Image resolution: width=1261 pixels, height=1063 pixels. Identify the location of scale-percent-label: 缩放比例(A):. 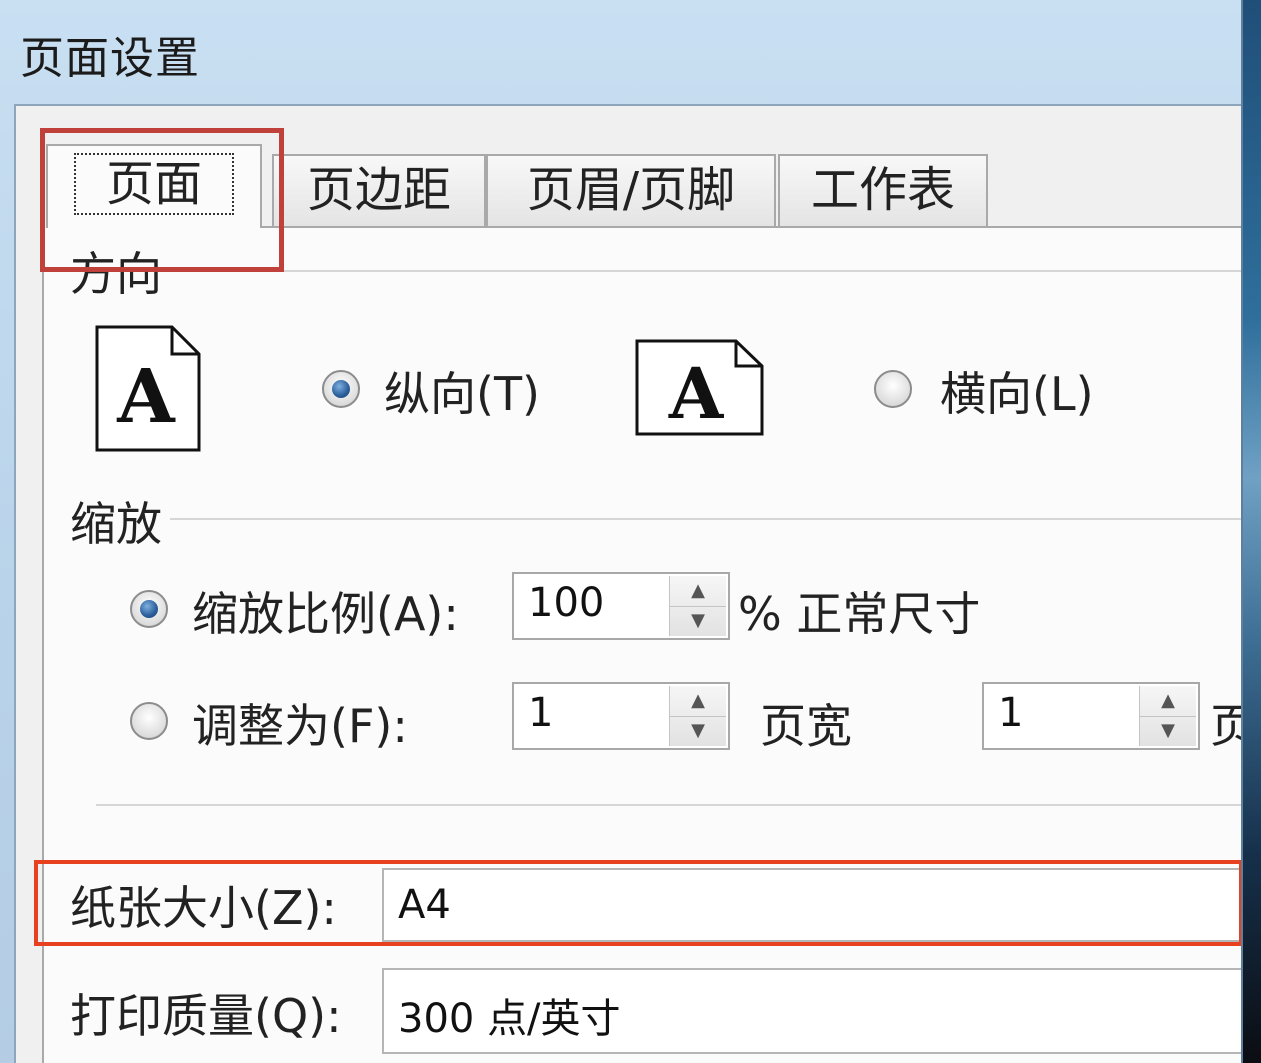
(325, 614).